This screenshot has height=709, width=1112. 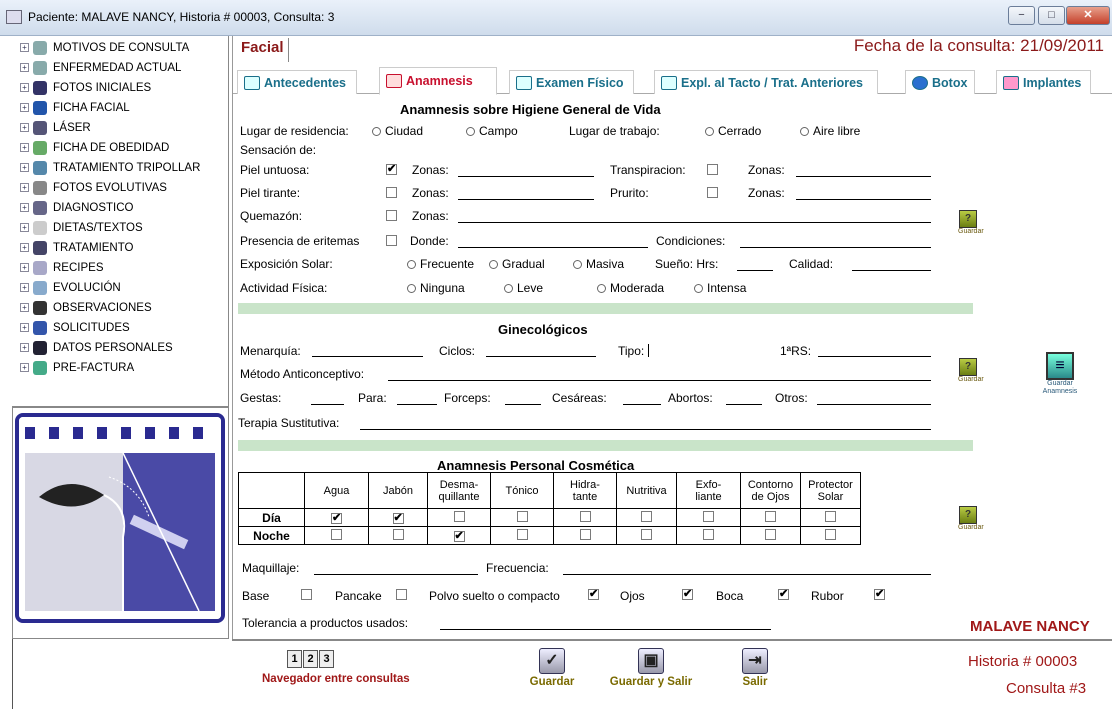 I want to click on frecuencia-field, so click(x=747, y=574).